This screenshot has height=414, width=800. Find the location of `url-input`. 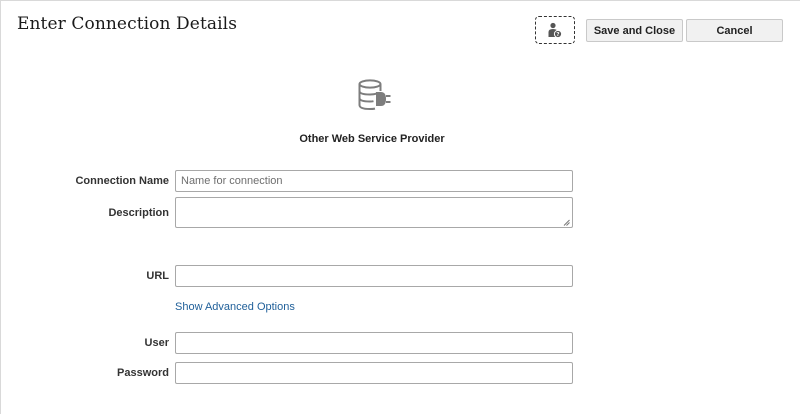

url-input is located at coordinates (374, 276).